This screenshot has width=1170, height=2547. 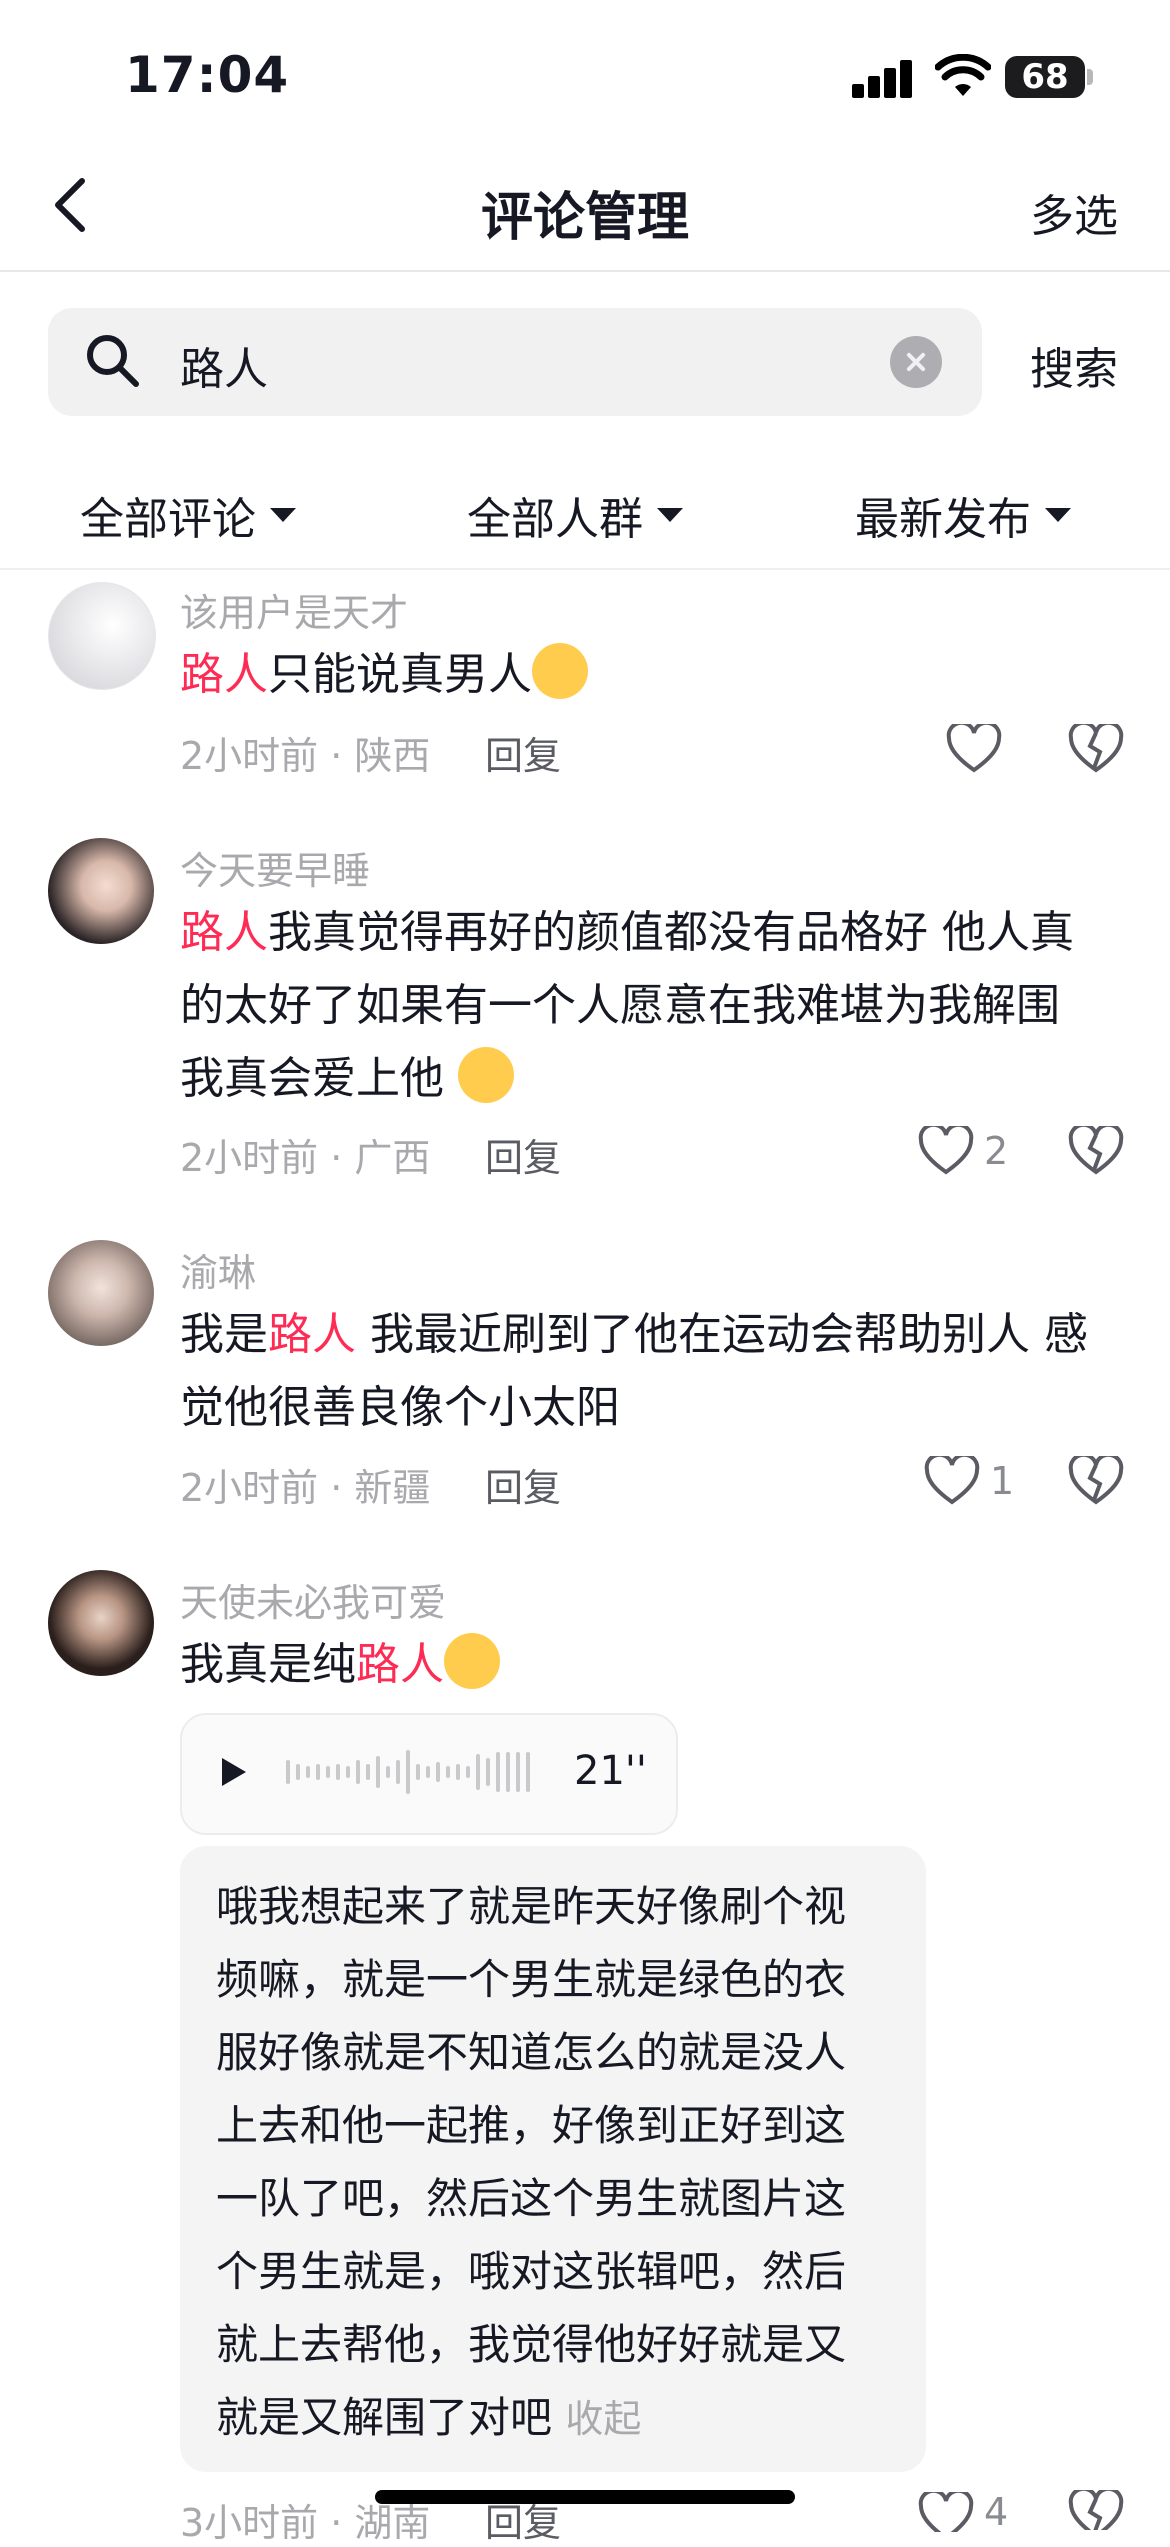 What do you see at coordinates (916, 362) in the screenshot?
I see `clear-search-icon` at bounding box center [916, 362].